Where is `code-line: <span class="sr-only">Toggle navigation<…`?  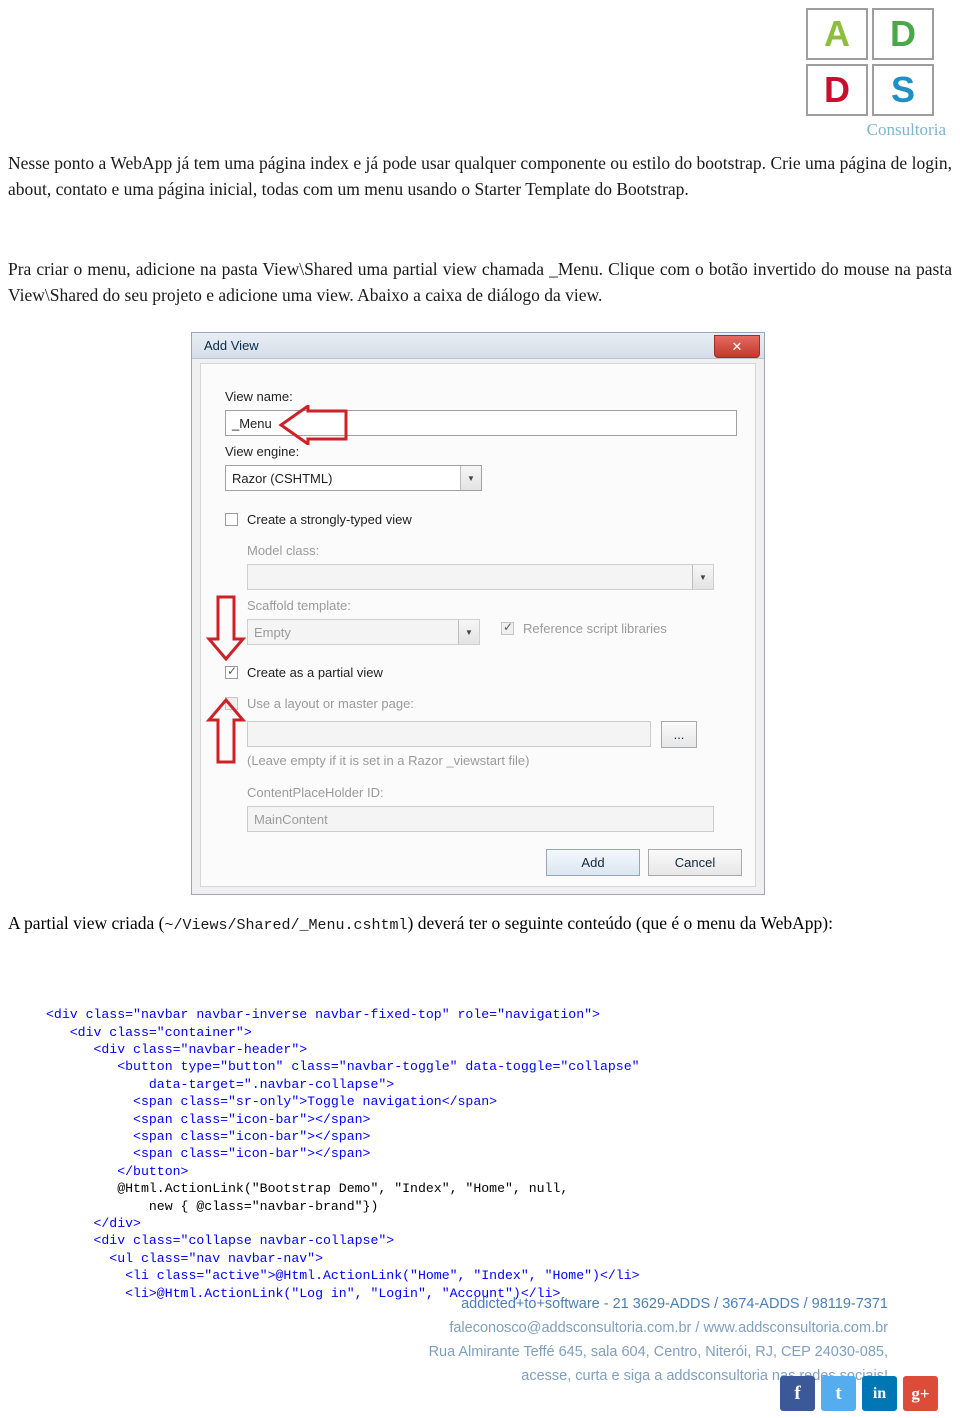
code-line: <span class="sr-only">Toggle navigation<… is located at coordinates (272, 1102).